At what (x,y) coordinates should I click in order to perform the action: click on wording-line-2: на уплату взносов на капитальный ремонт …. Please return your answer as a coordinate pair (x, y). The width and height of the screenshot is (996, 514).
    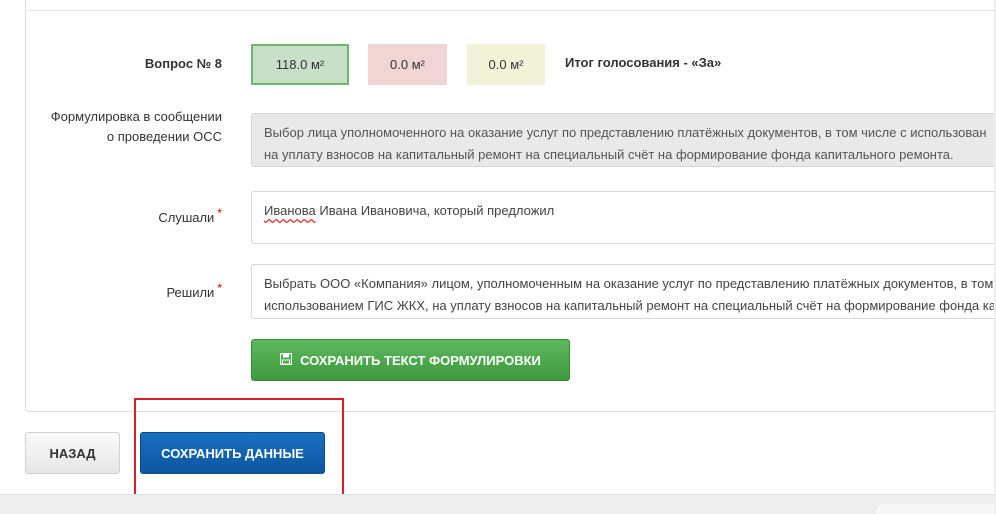
    Looking at the image, I should click on (609, 154).